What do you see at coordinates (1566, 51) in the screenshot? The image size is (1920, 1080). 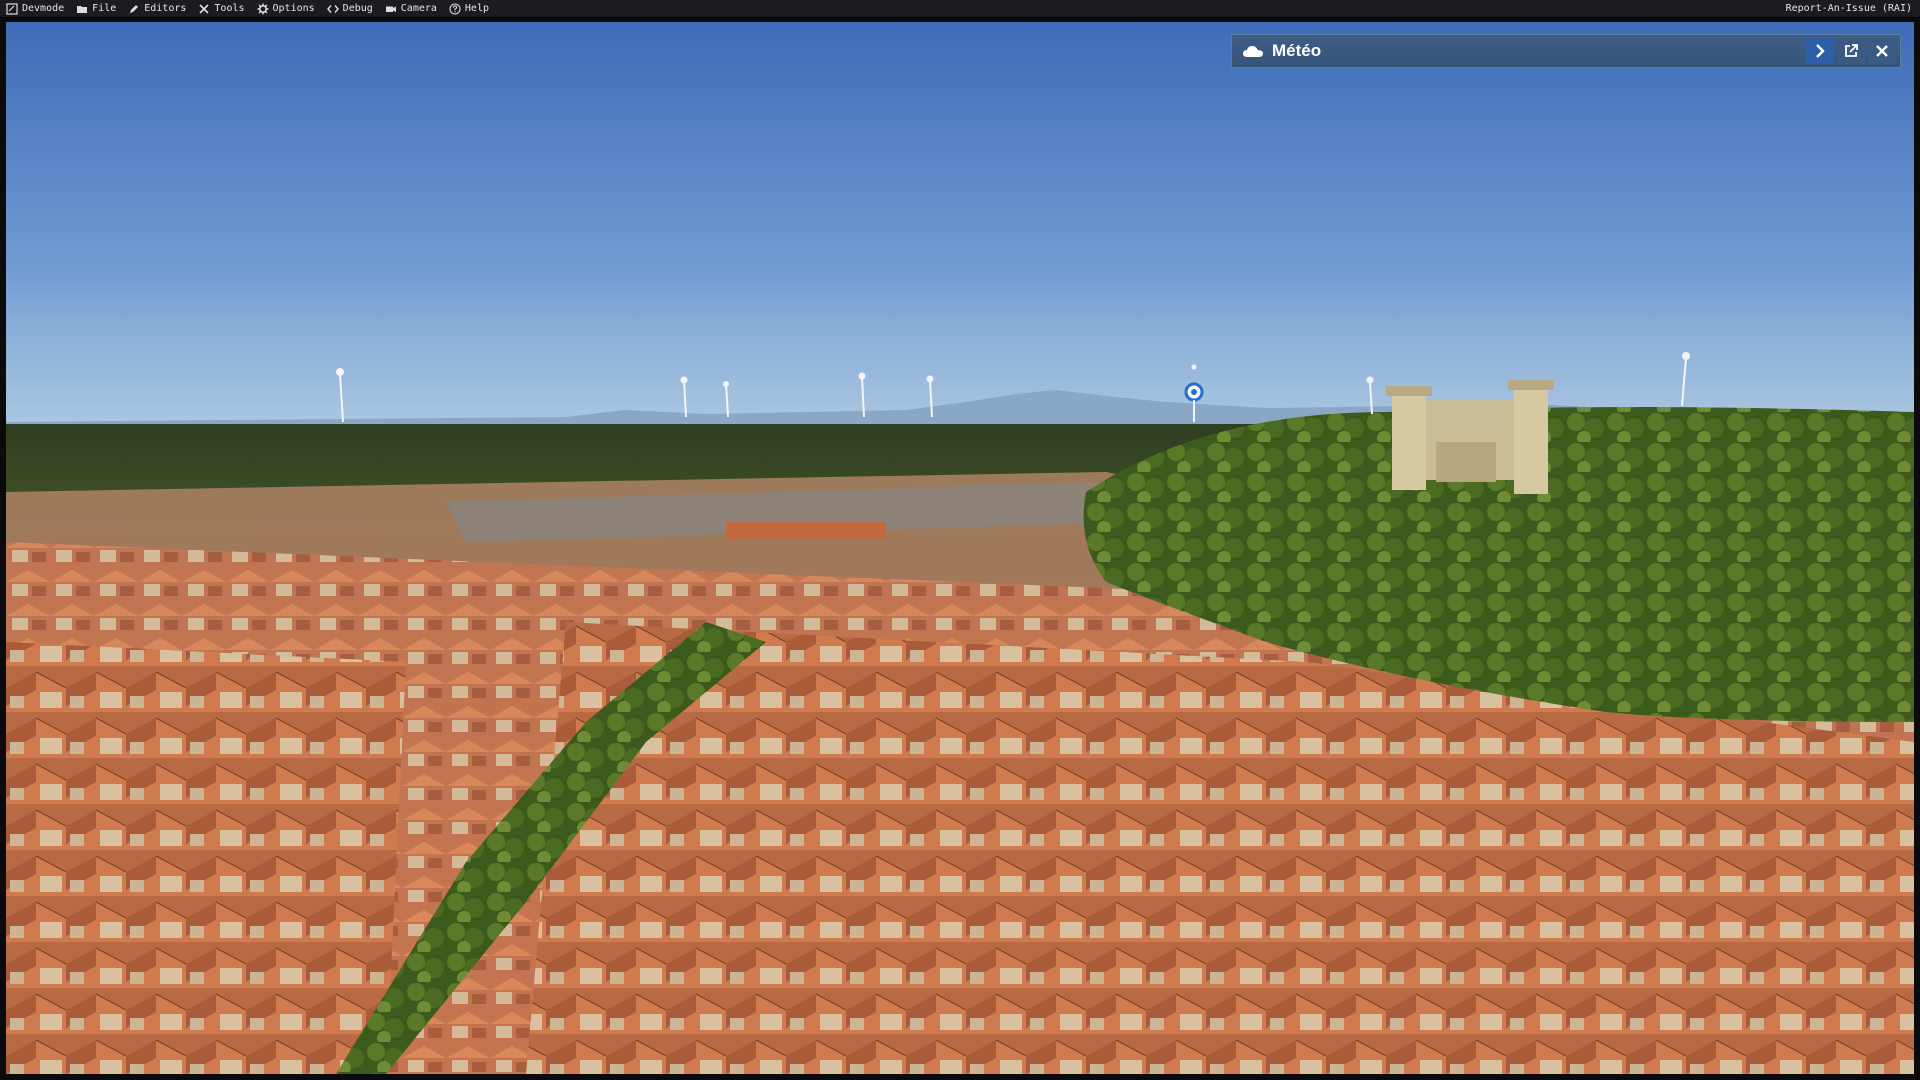 I see `meteo-panel: Météo` at bounding box center [1566, 51].